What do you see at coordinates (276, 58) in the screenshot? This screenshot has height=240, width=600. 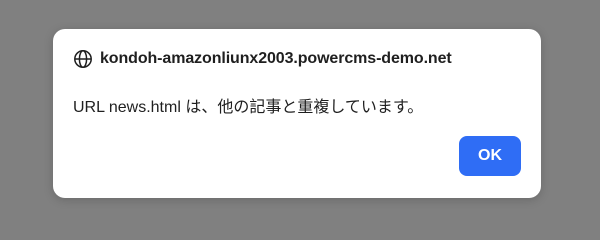 I see `dialog-origin: kondoh-amazonliunx2003.powercms-demo.net` at bounding box center [276, 58].